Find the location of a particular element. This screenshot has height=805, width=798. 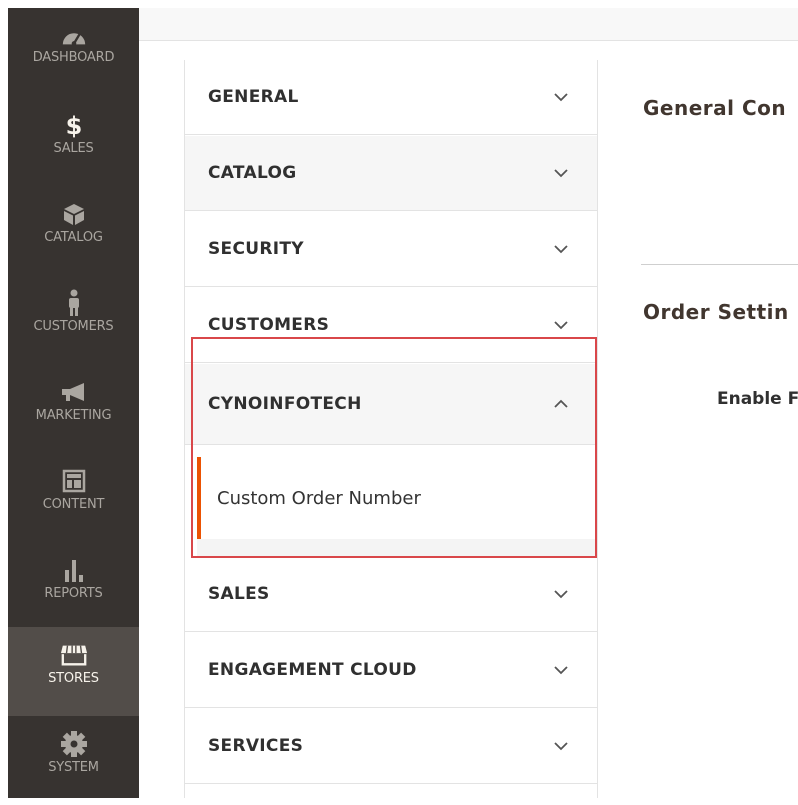

divider is located at coordinates (719, 264).